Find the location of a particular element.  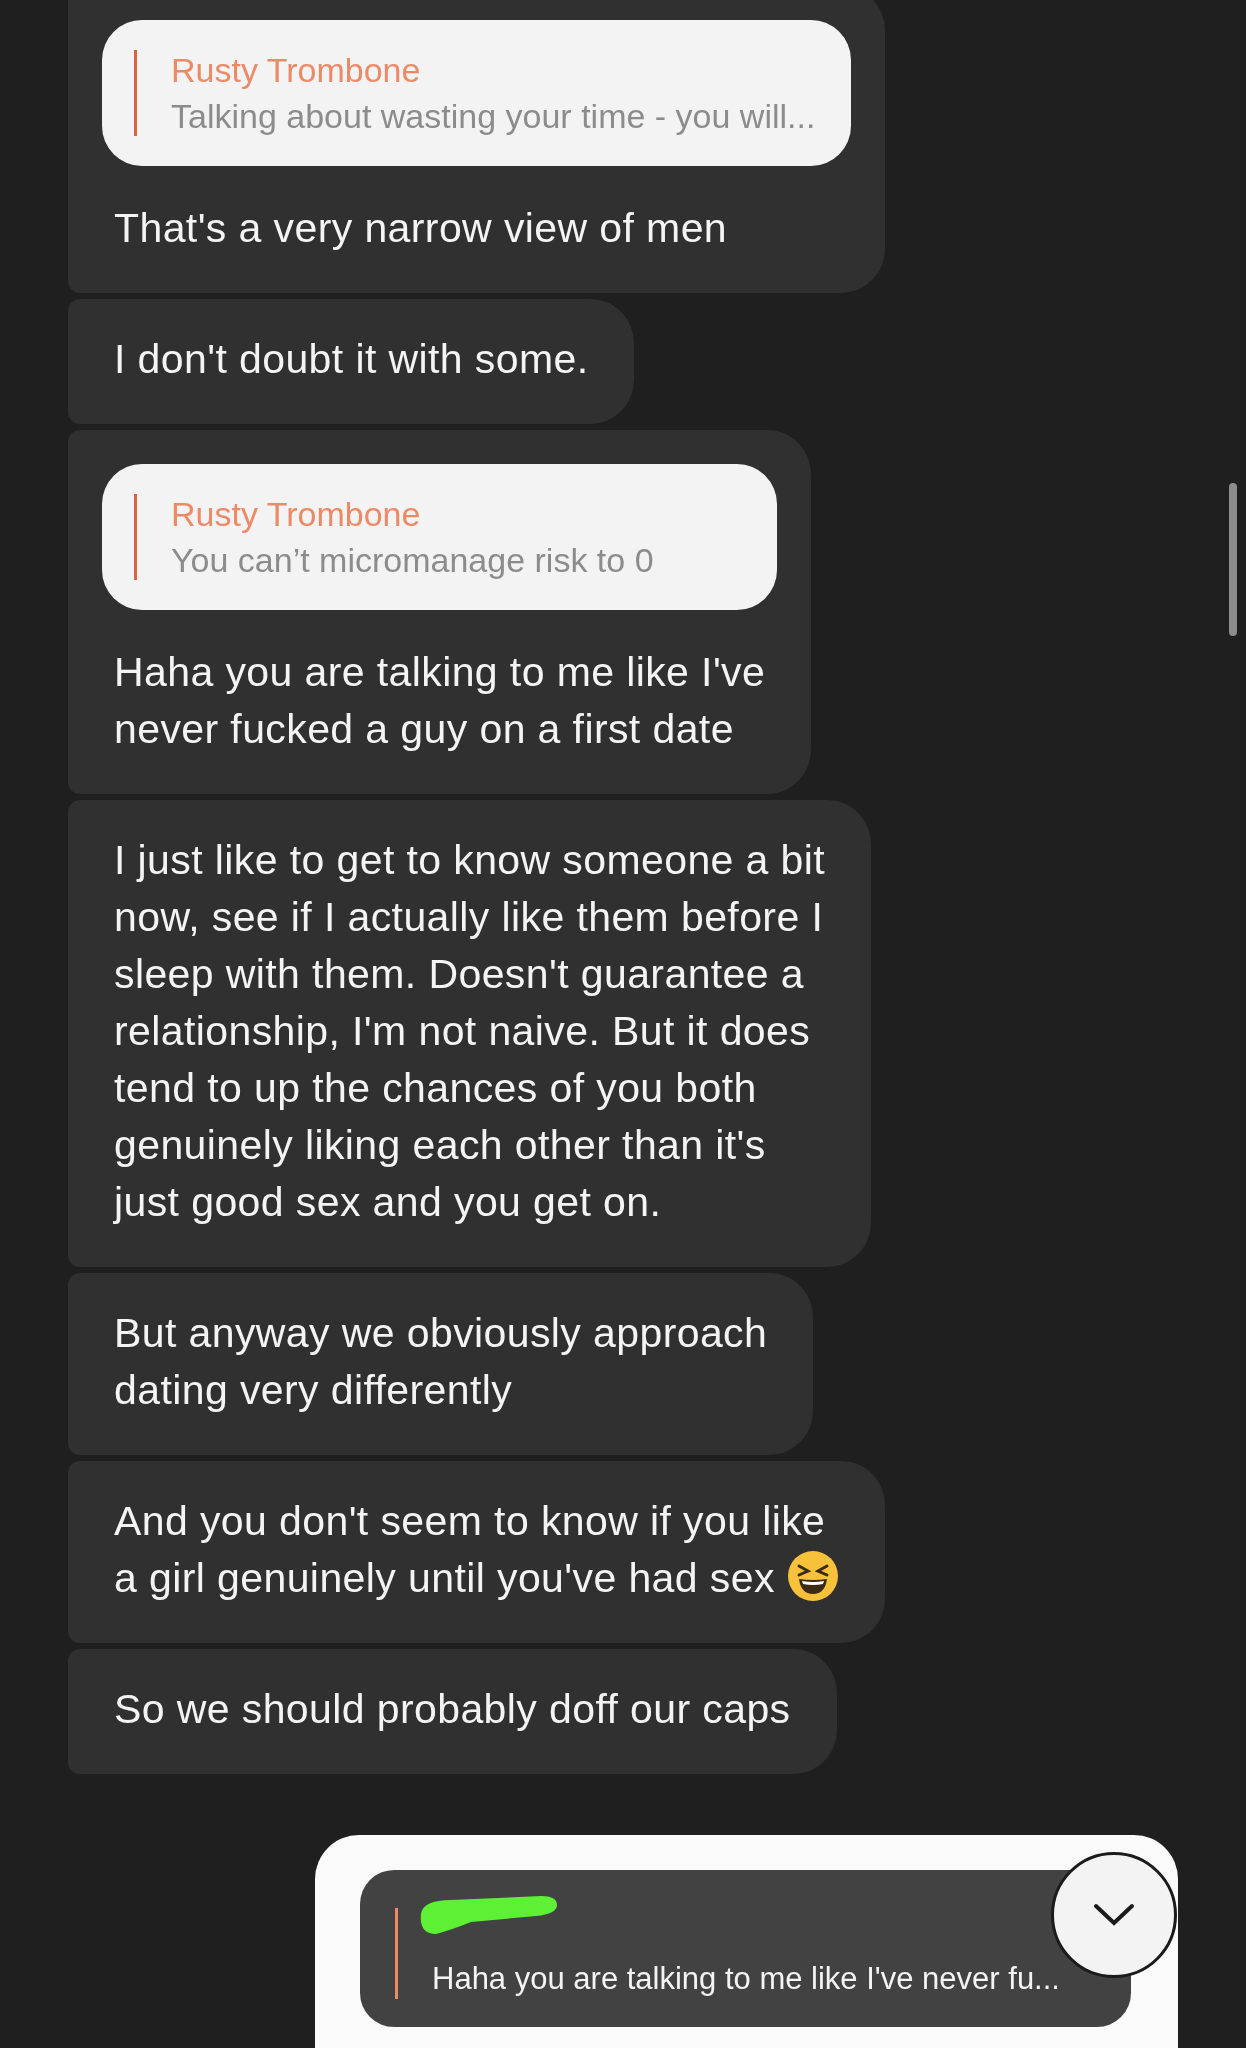

scrollbar is located at coordinates (1233, 559).